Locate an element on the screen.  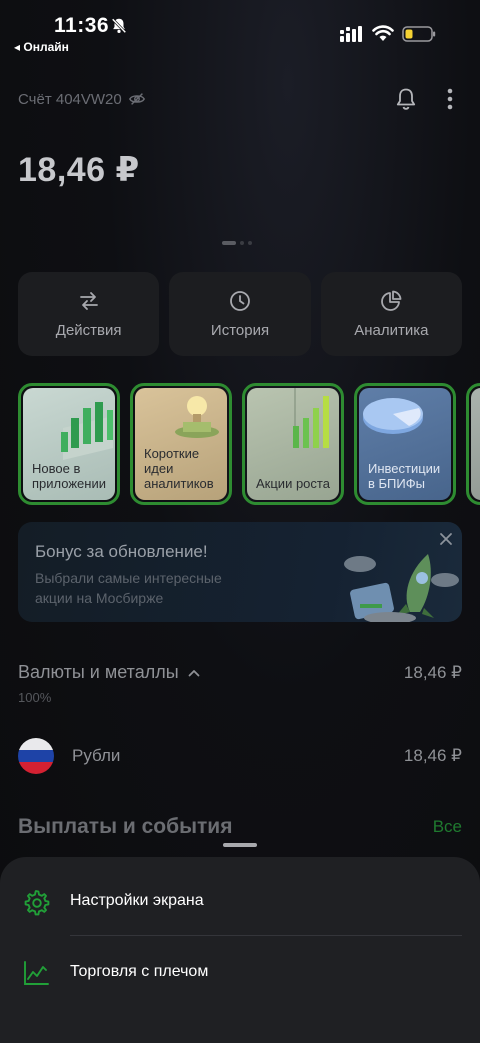
quick-actions: Действия История Аналитика is located at coordinates (240, 314).